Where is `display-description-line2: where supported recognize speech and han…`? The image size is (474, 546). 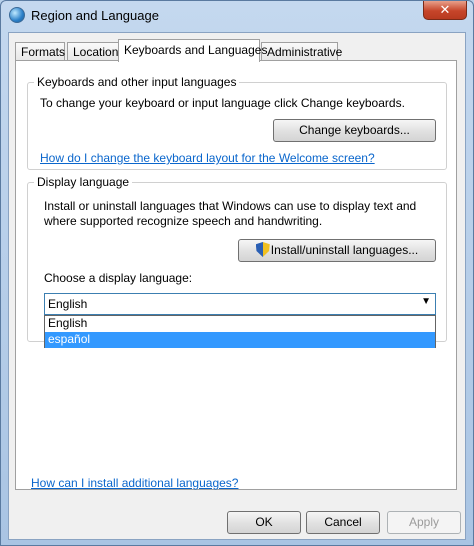
display-description-line2: where supported recognize speech and han… is located at coordinates (183, 221).